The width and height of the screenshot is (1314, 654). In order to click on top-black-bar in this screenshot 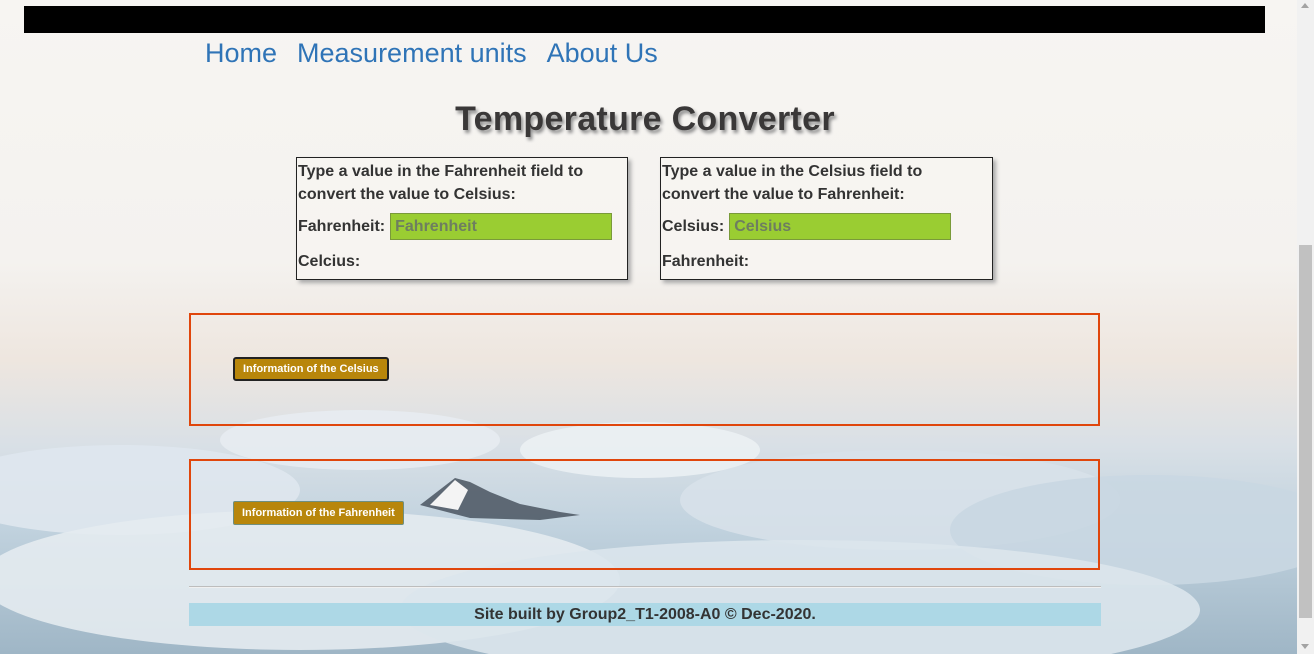, I will do `click(644, 19)`.